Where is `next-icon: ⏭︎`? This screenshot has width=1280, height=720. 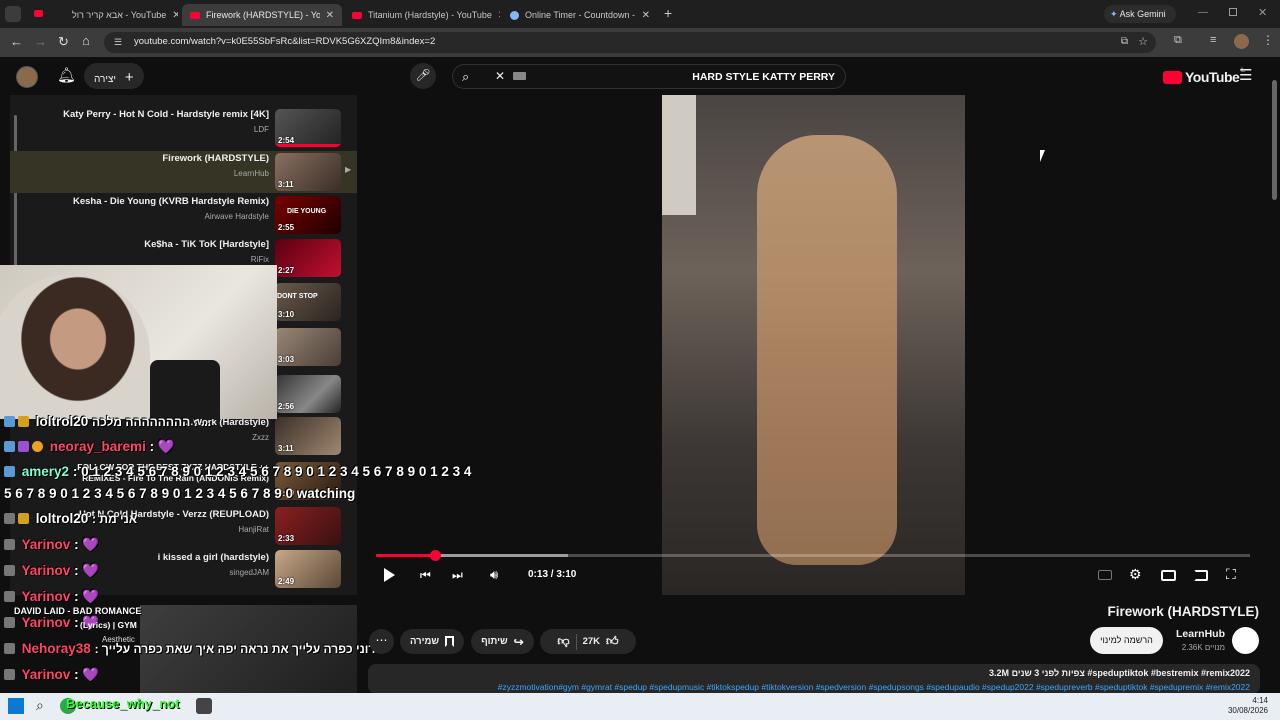 next-icon: ⏭︎ is located at coordinates (457, 575).